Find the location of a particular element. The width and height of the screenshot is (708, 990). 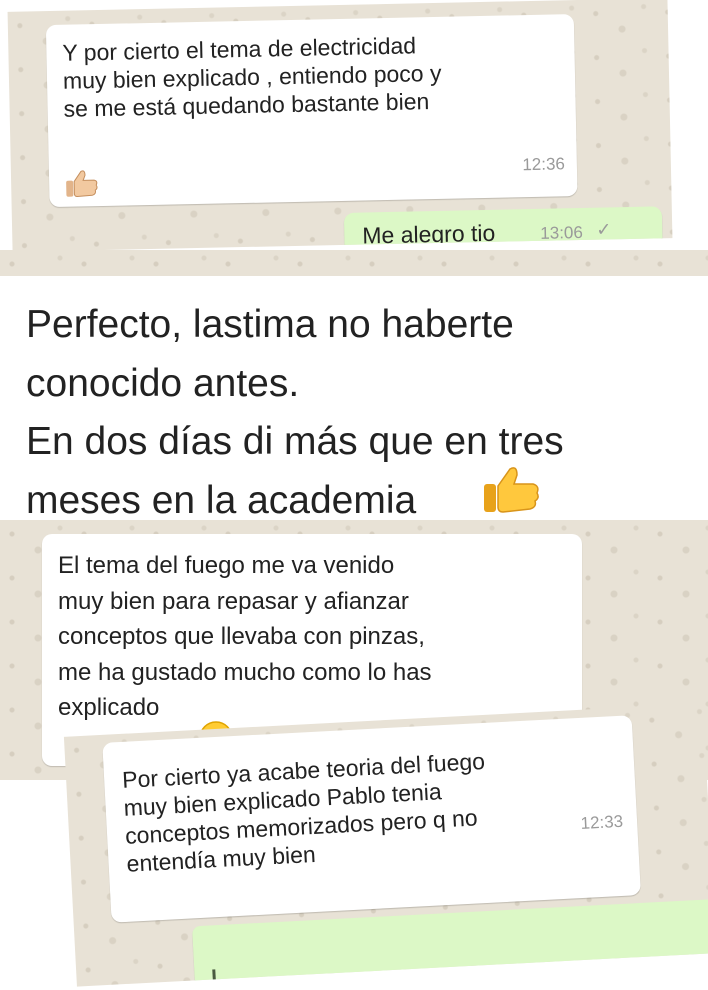

message-timestamp: 12:33 is located at coordinates (602, 822).